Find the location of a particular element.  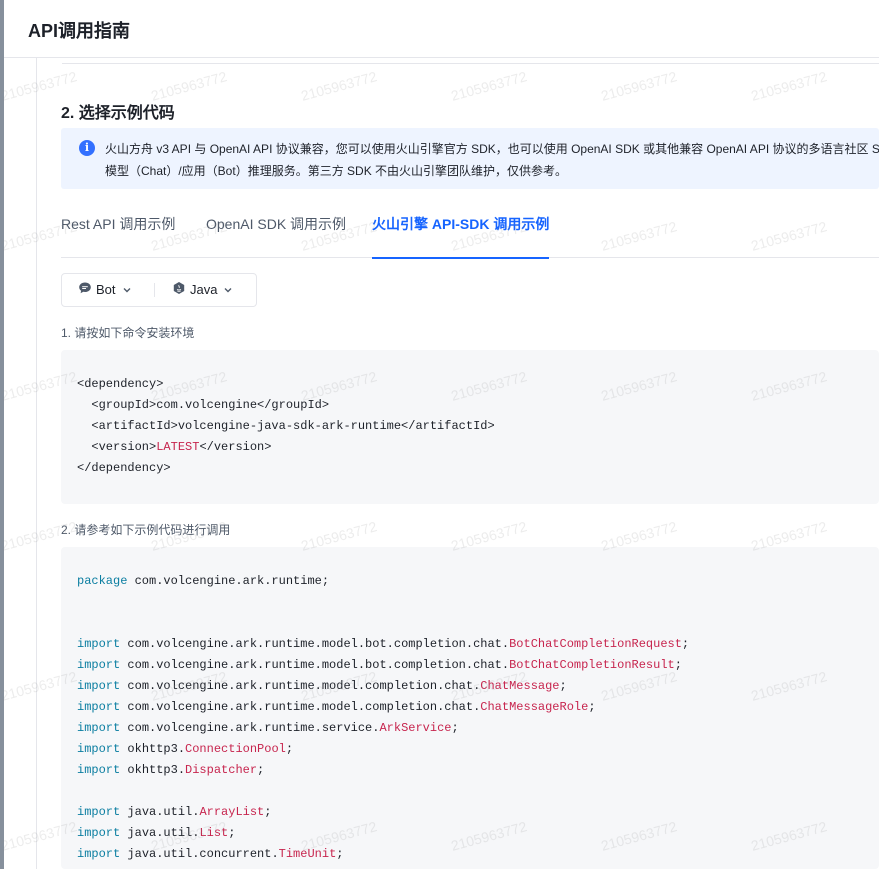

tab-volcengine-sdk: 火山引擎 API-SDK 调用示例 is located at coordinates (461, 236).